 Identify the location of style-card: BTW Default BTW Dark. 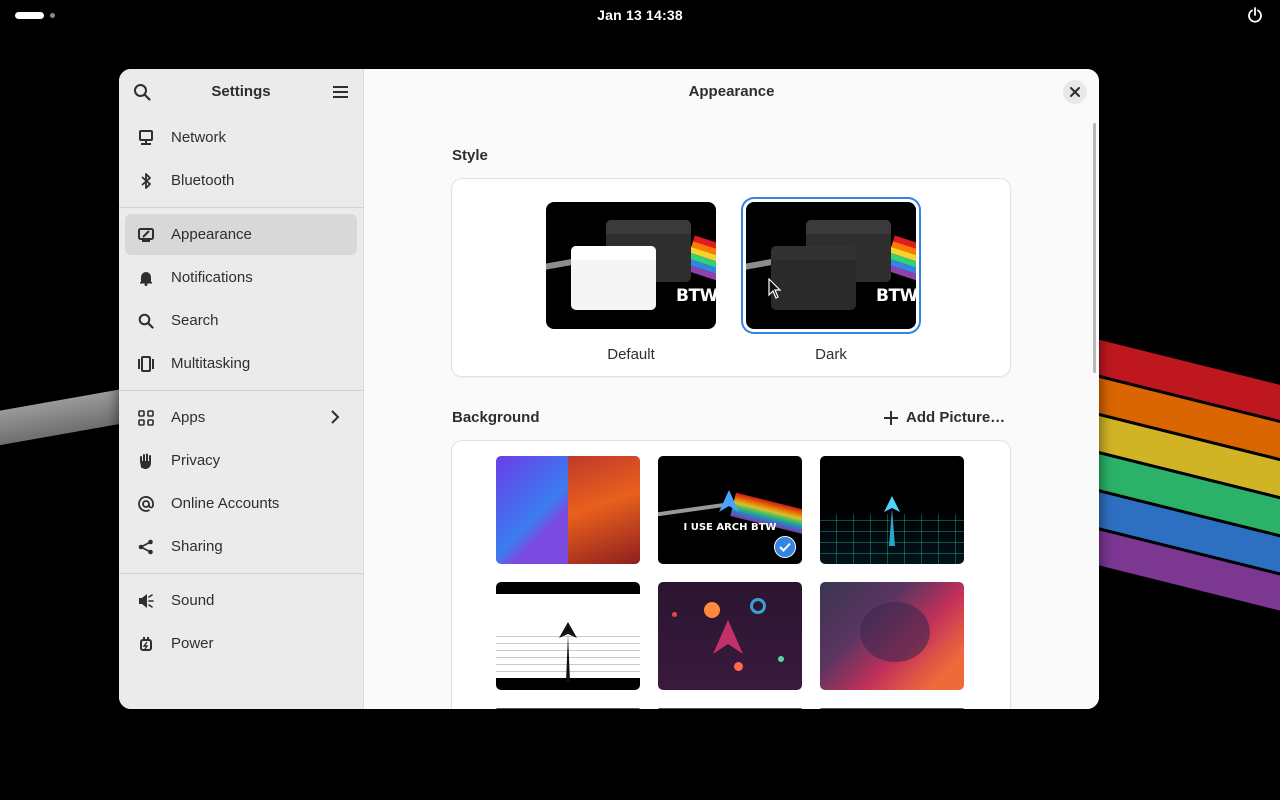
(731, 277).